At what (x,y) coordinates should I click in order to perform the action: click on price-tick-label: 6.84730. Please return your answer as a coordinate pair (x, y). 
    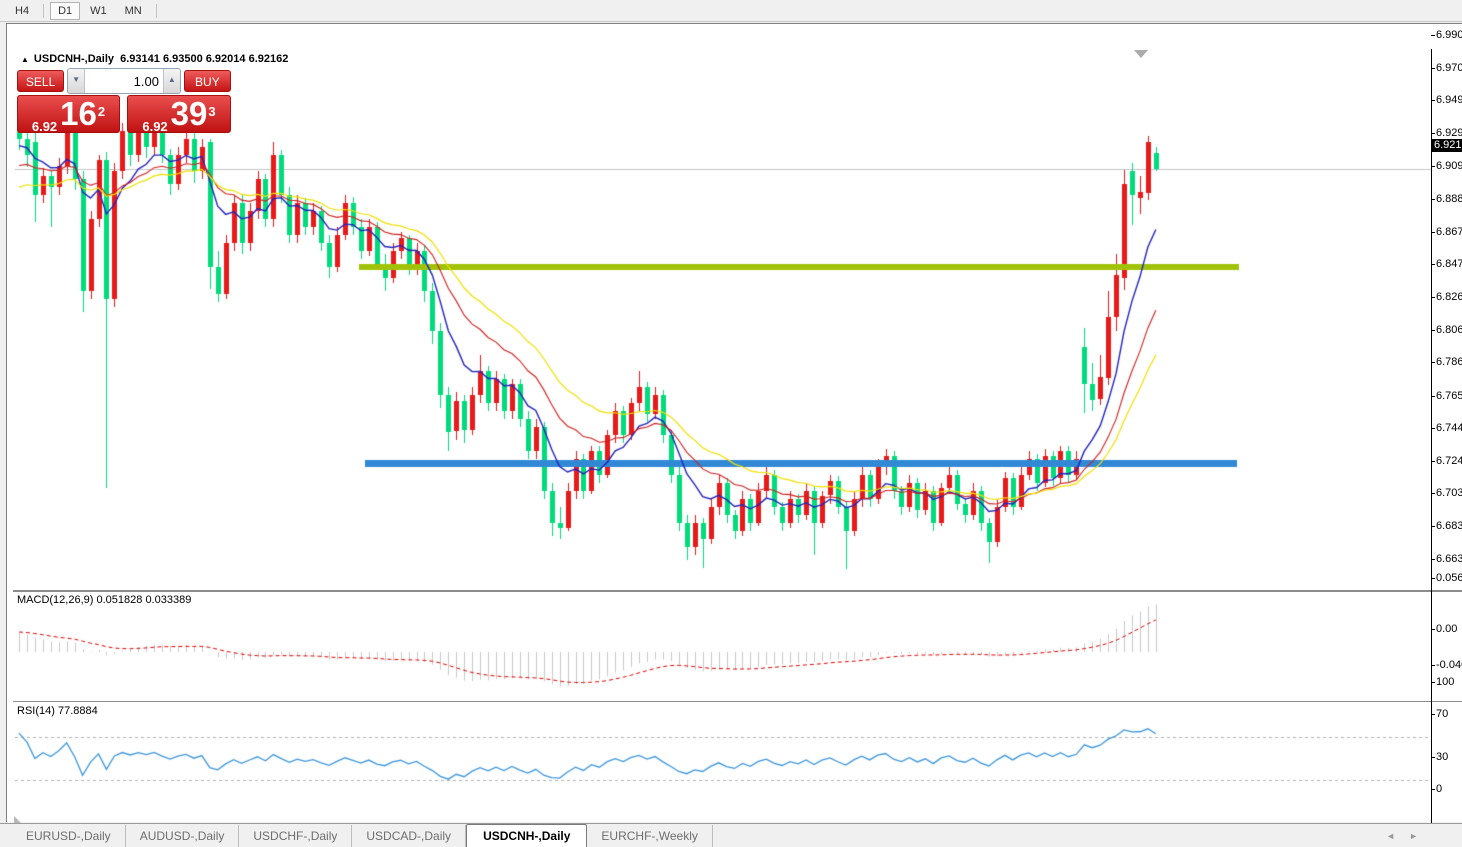
    Looking at the image, I should click on (1449, 264).